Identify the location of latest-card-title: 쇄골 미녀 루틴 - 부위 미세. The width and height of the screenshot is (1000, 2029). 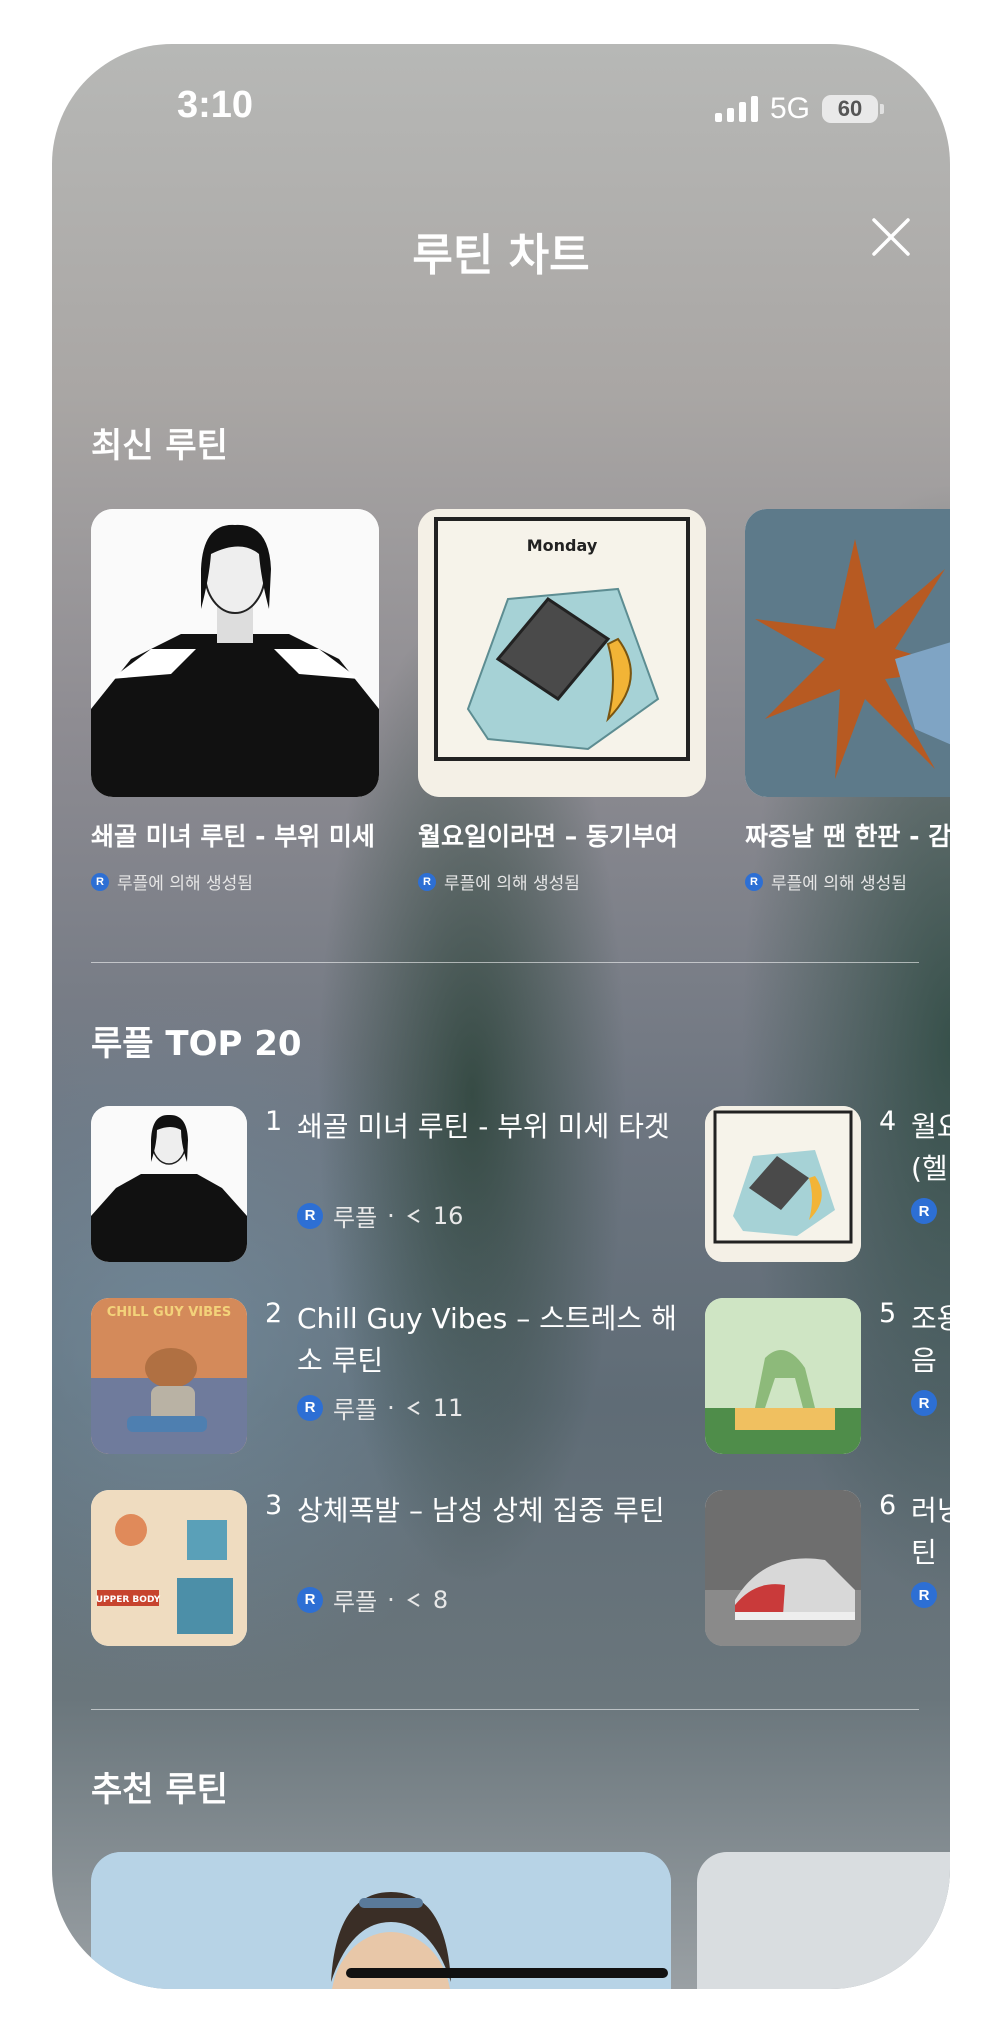
(233, 836).